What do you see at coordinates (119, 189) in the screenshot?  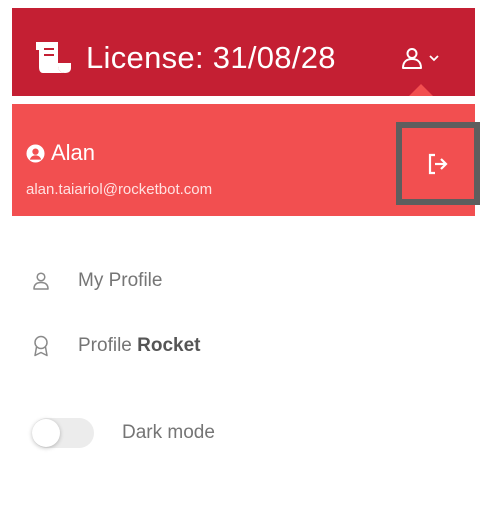 I see `account-email: alan.taiariol@rocketbot.com` at bounding box center [119, 189].